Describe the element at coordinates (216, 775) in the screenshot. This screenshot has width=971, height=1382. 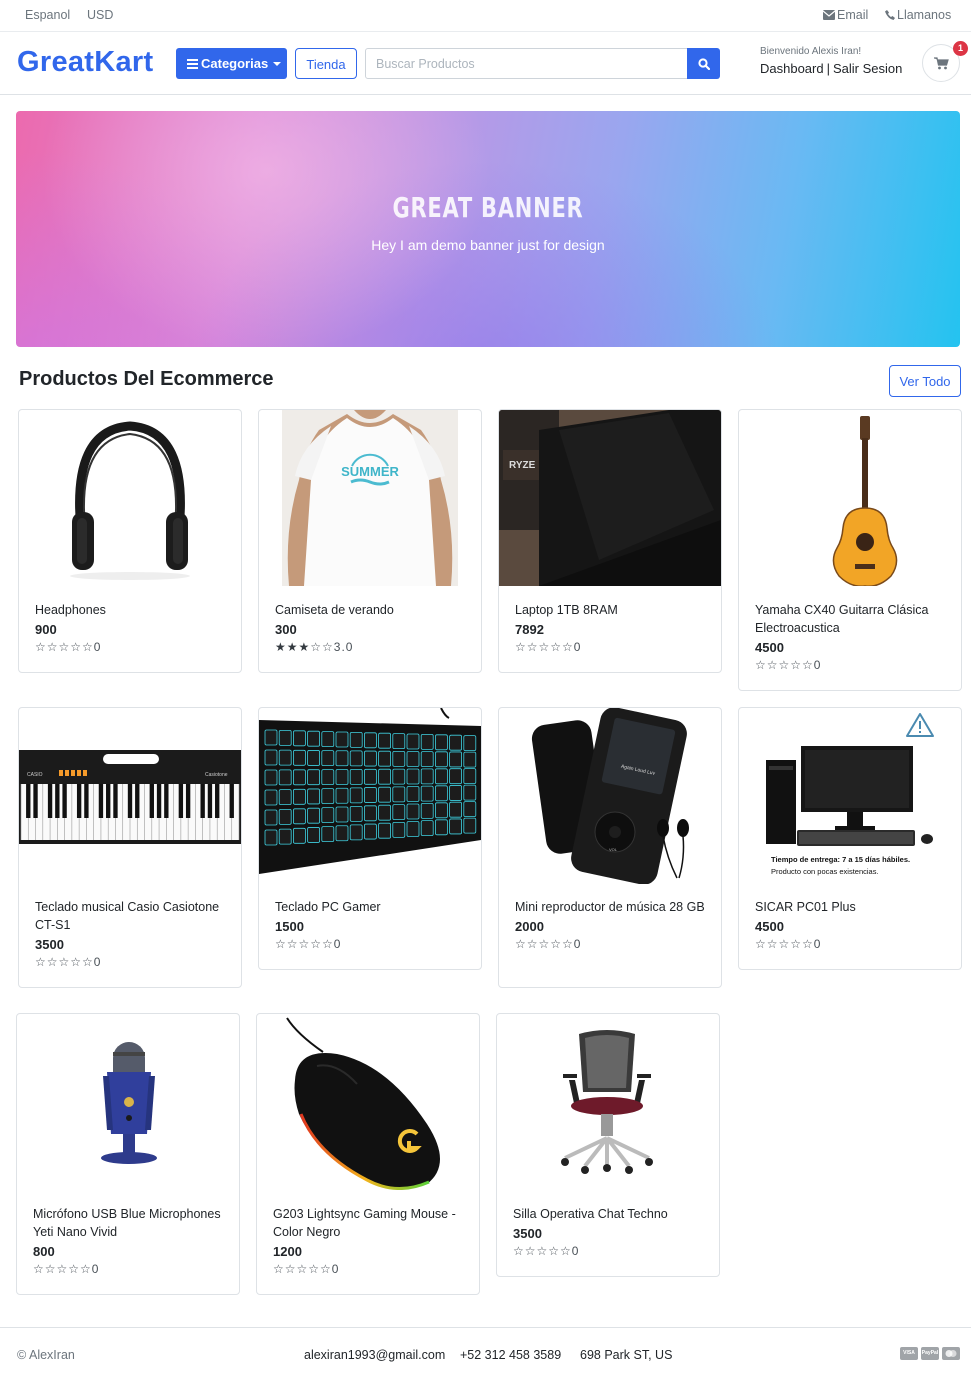
I see `piano-brand-right: Casiotone` at that location.